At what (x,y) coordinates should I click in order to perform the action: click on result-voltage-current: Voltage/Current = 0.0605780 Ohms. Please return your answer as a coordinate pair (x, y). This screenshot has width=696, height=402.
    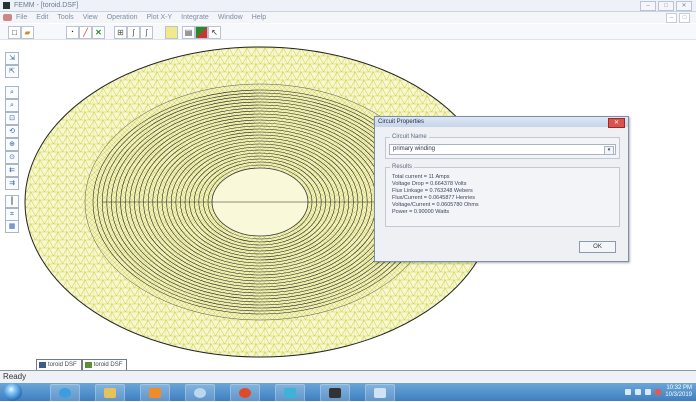
    Looking at the image, I should click on (435, 205).